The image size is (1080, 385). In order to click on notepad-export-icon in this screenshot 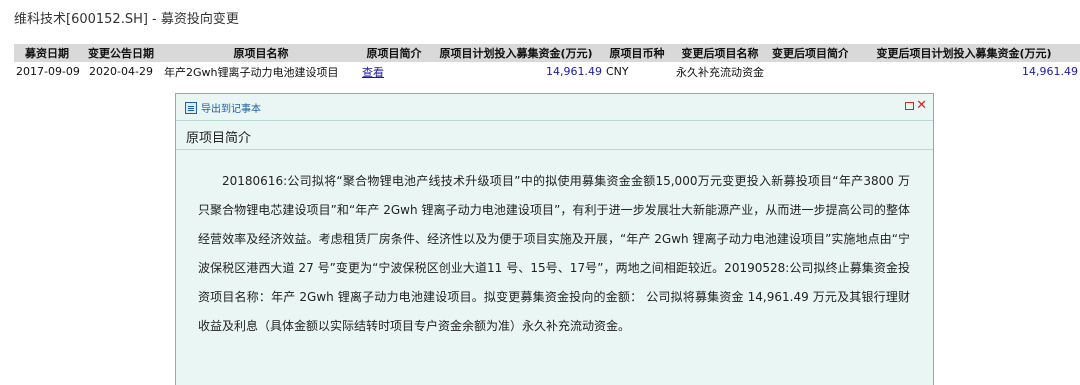, I will do `click(191, 107)`.